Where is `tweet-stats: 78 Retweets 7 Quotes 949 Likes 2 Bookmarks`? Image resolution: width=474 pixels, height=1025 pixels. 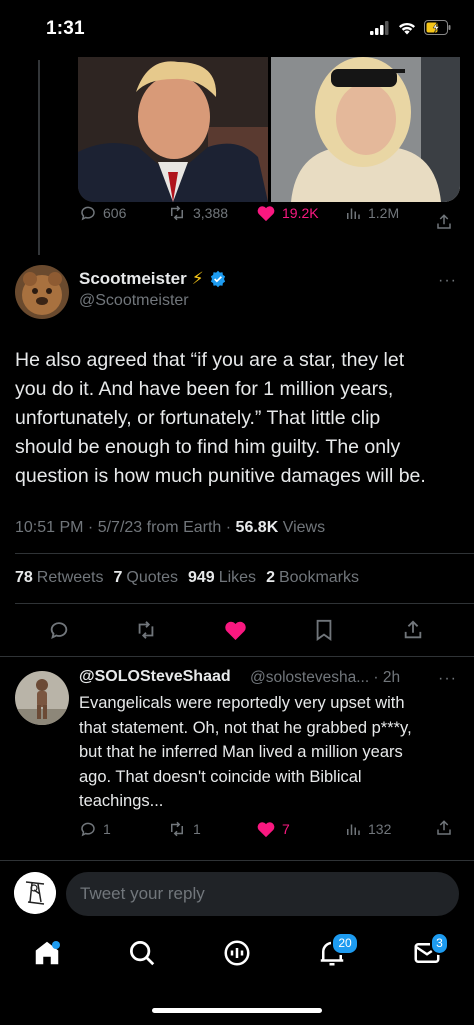 tweet-stats: 78 Retweets 7 Quotes 949 Likes 2 Bookmarks is located at coordinates (187, 578).